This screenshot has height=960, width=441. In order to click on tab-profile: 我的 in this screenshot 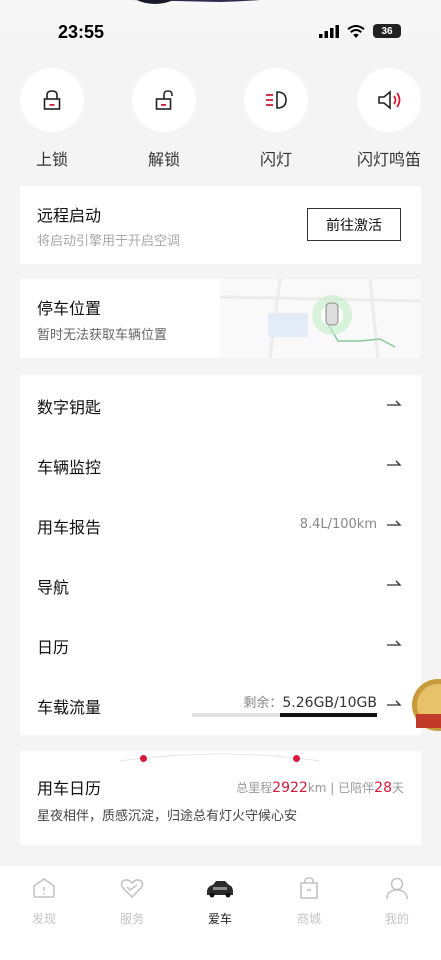, I will do `click(397, 901)`.